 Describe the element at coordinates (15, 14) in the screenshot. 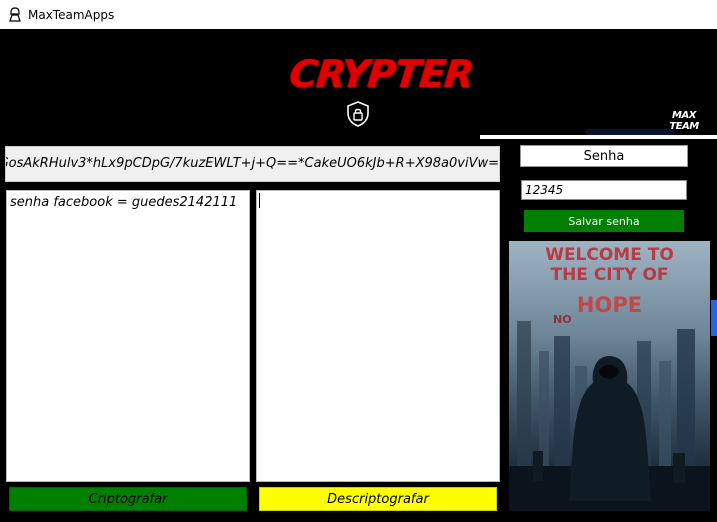

I see `app-icon` at that location.